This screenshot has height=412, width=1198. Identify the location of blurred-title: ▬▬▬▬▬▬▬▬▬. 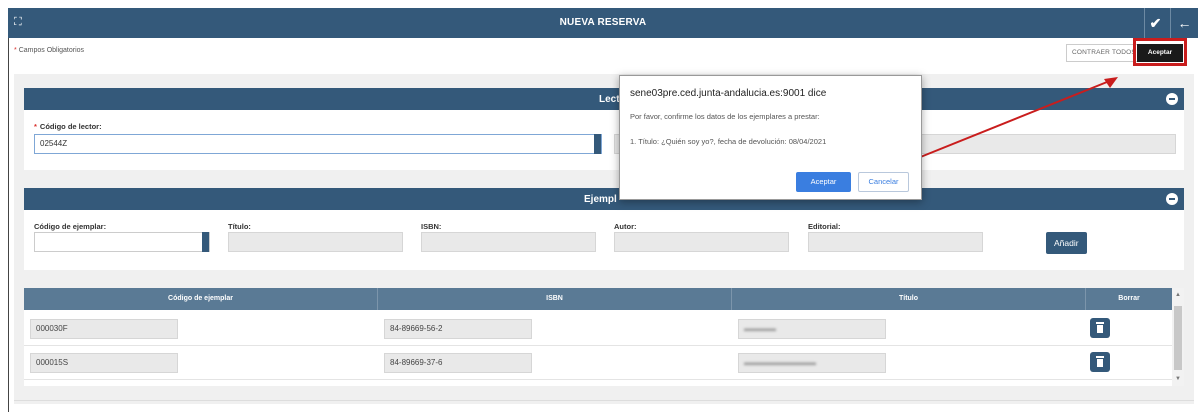
(780, 362).